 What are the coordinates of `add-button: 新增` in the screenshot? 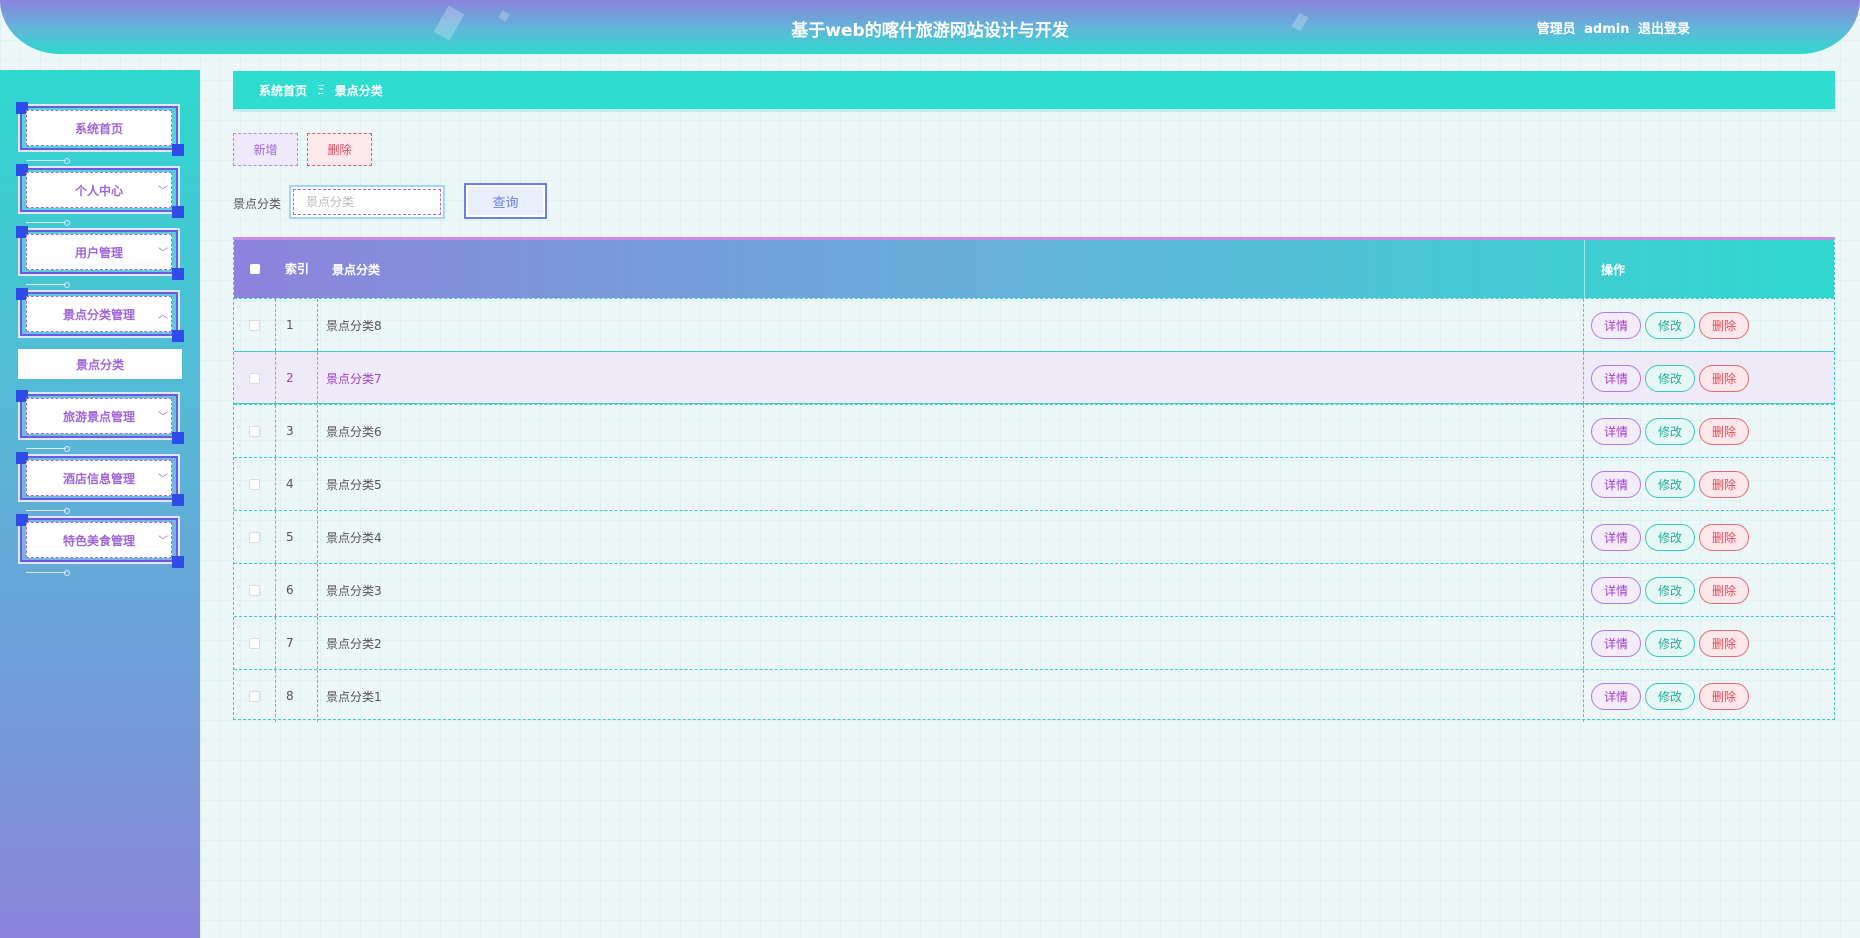 It's located at (265, 149).